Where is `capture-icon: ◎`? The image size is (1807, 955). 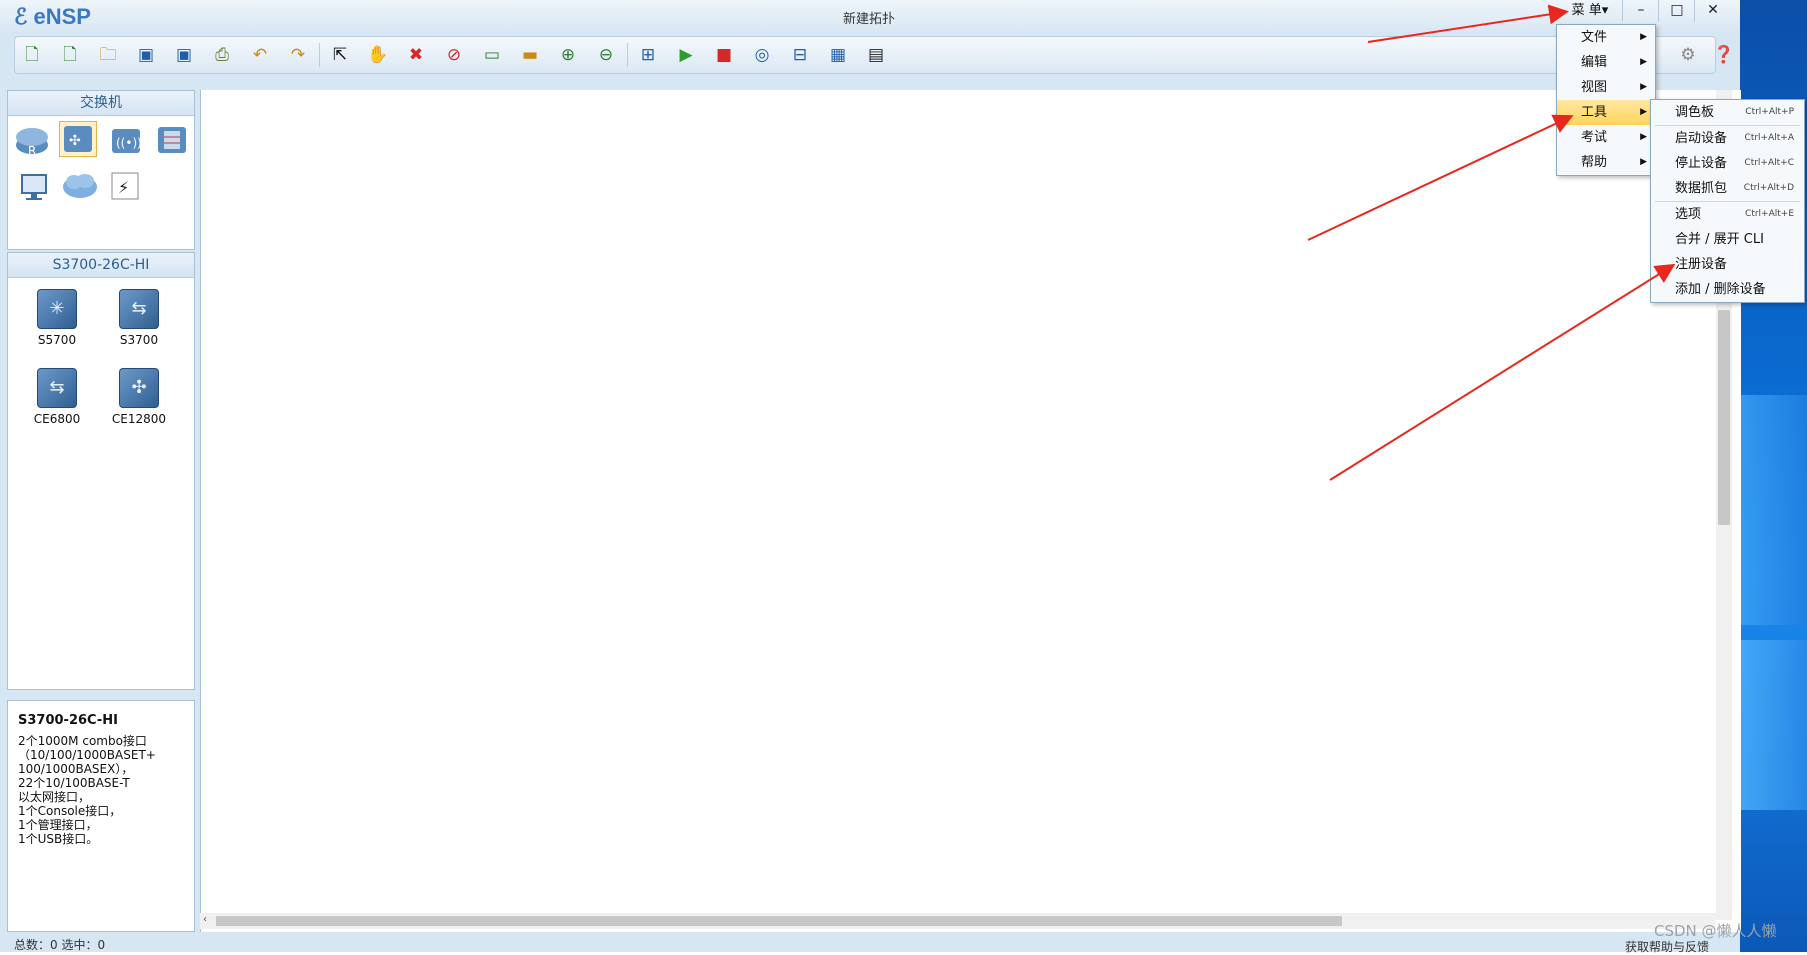 capture-icon: ◎ is located at coordinates (762, 55).